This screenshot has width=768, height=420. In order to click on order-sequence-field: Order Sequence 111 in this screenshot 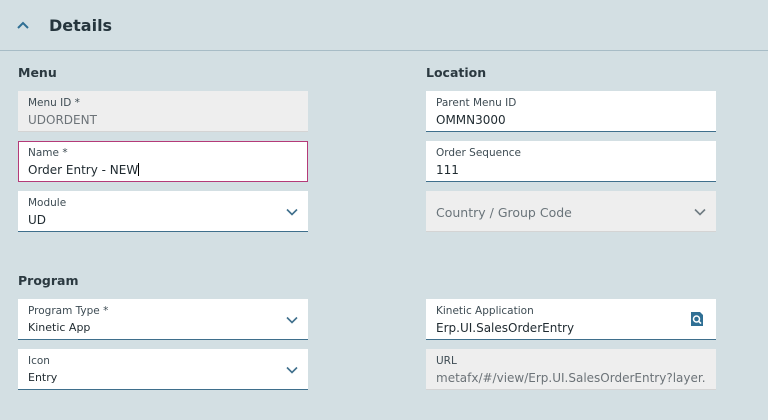, I will do `click(571, 161)`.